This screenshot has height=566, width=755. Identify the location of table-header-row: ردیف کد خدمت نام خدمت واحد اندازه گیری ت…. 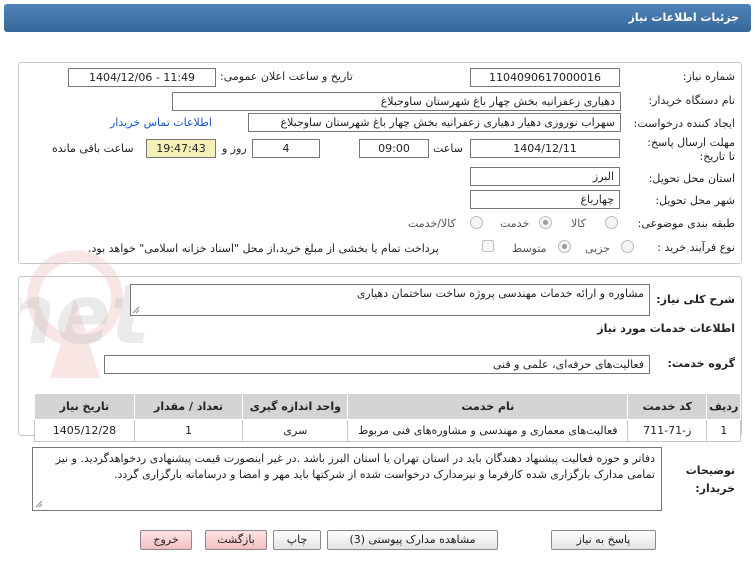
(387, 406).